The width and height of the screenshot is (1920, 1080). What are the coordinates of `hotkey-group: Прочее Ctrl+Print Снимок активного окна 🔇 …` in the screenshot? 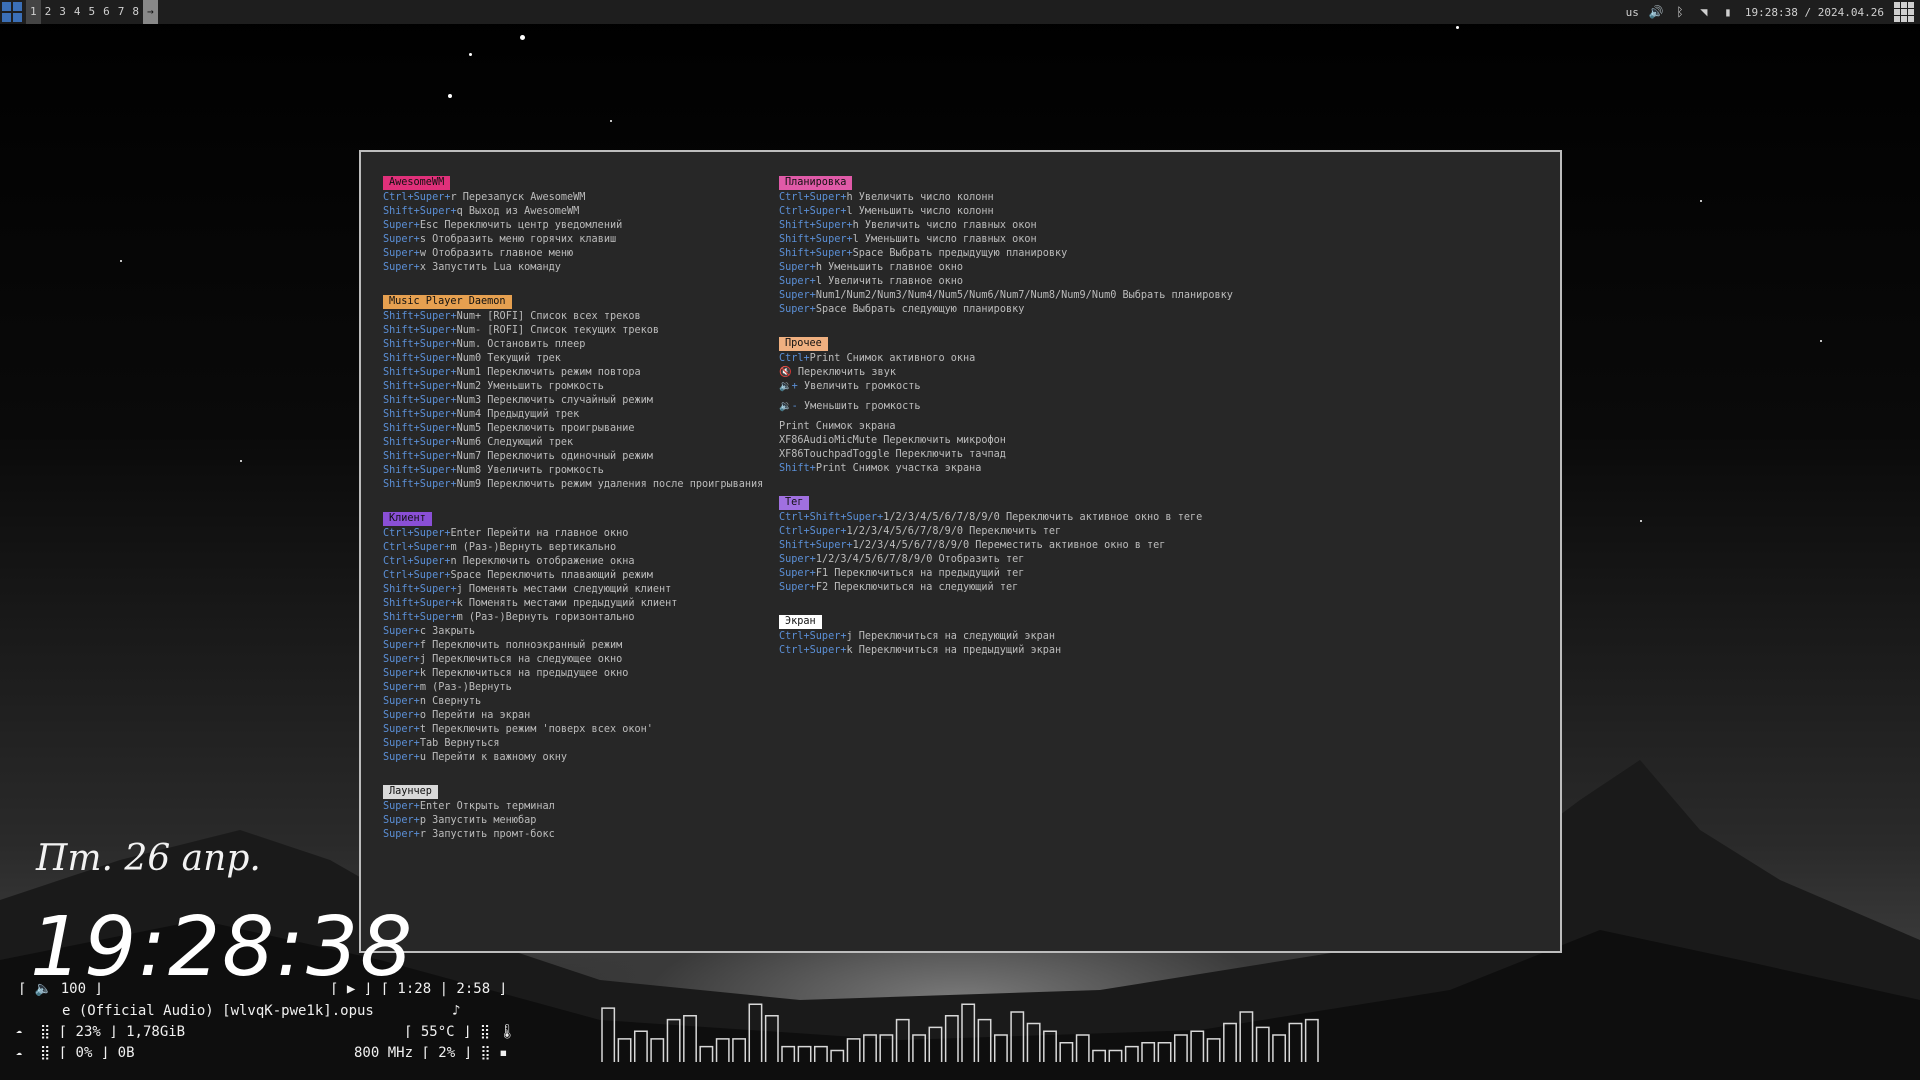 It's located at (1006, 406).